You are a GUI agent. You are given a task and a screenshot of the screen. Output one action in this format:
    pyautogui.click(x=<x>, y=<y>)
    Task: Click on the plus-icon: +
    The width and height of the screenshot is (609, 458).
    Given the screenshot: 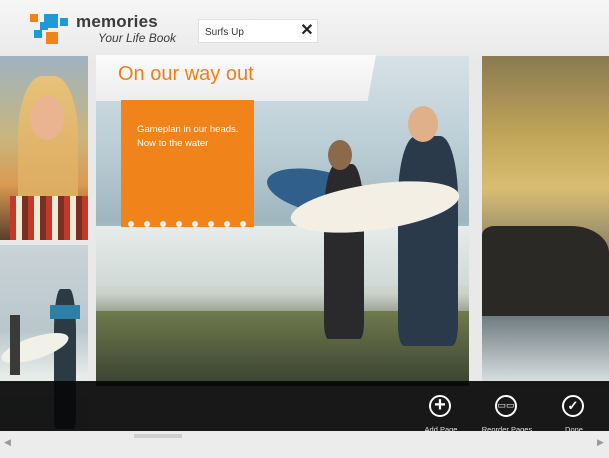 What is the action you would take?
    pyautogui.click(x=440, y=406)
    